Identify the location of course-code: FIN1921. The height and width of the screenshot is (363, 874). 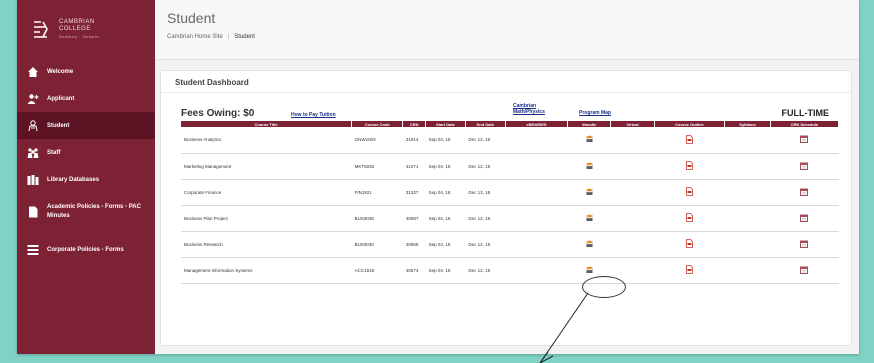
(377, 192).